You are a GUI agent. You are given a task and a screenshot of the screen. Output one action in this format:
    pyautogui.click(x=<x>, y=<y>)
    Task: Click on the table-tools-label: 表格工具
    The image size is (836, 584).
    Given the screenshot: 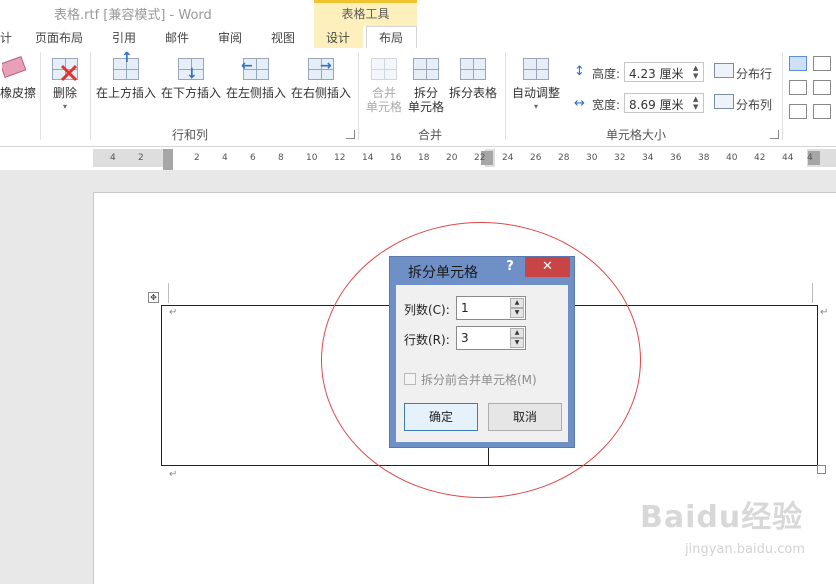 What is the action you would take?
    pyautogui.click(x=365, y=14)
    